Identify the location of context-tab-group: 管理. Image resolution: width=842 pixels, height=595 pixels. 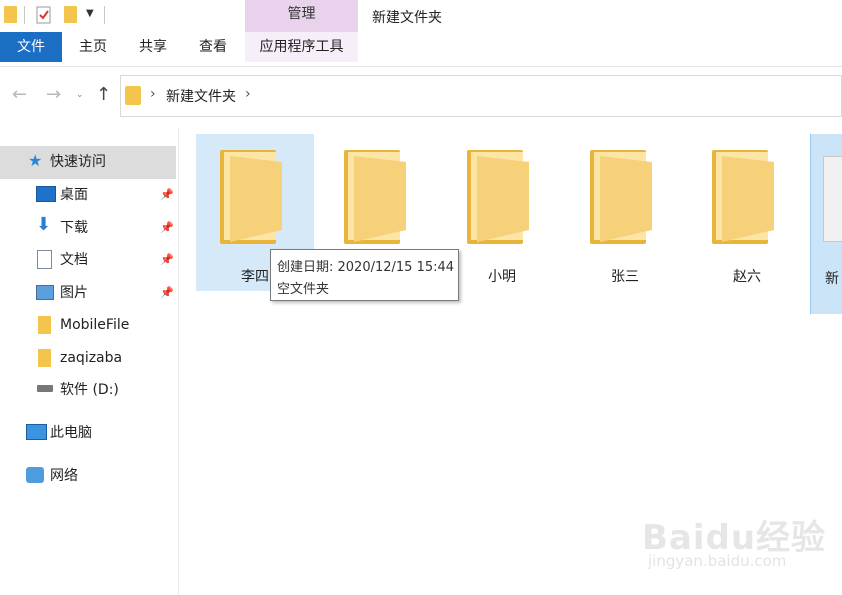
(301, 16).